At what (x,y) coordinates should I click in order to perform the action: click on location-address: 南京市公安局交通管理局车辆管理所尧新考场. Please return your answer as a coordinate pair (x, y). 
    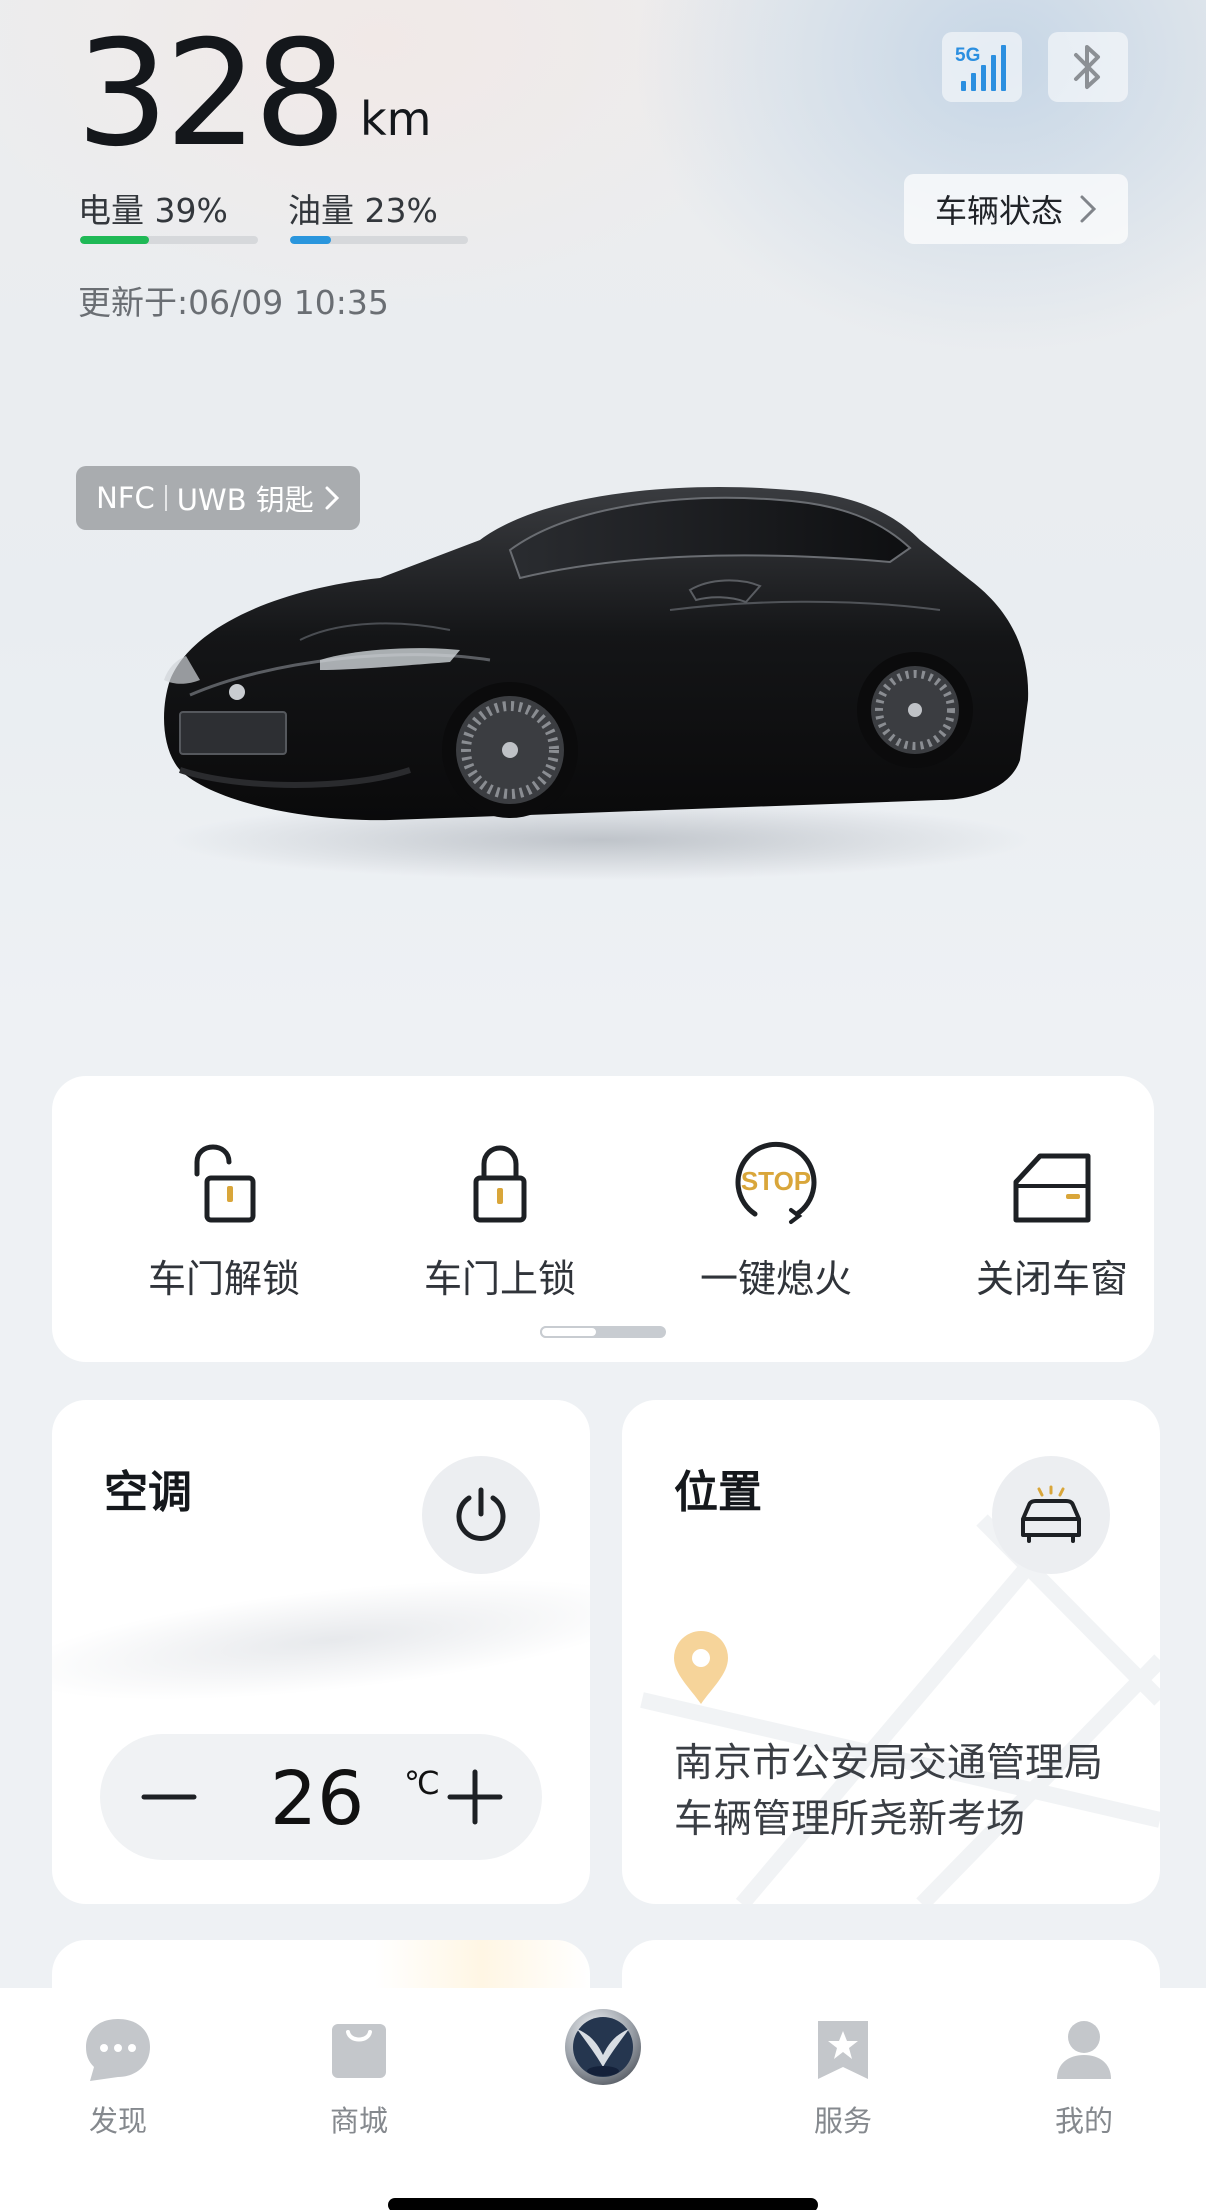
    Looking at the image, I should click on (889, 1791).